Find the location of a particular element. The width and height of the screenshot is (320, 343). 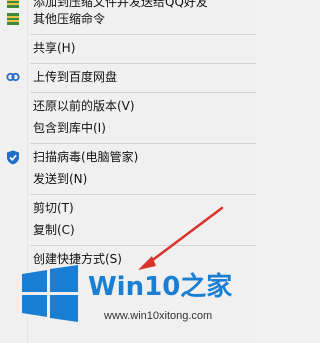

menu-item-label: 上传到百度网盘 is located at coordinates (75, 77).